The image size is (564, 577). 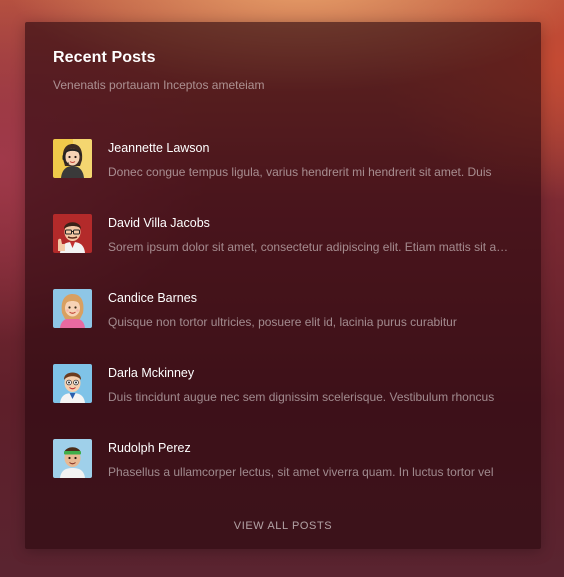 What do you see at coordinates (152, 298) in the screenshot?
I see `post-author: Candice Barnes` at bounding box center [152, 298].